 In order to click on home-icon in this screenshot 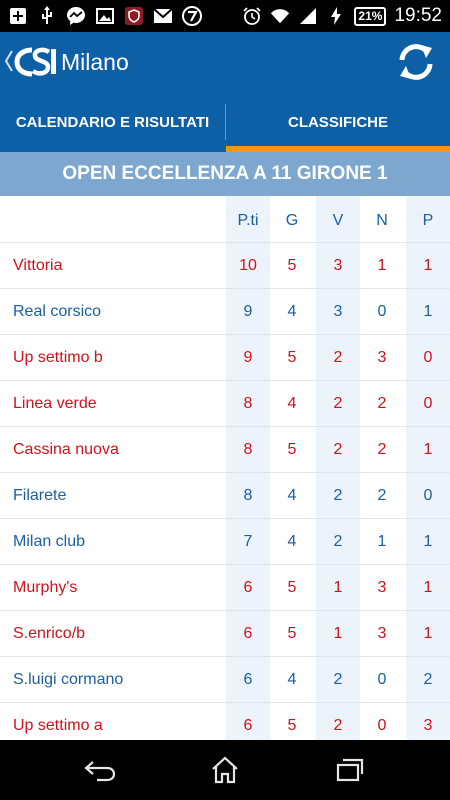, I will do `click(225, 770)`.